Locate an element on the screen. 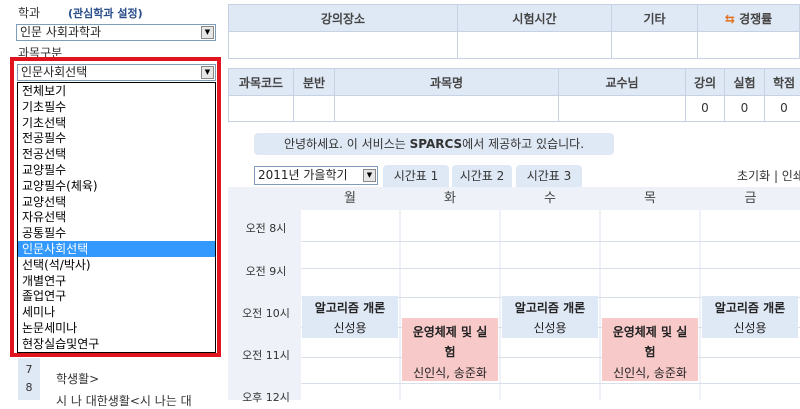 This screenshot has height=409, width=800. toolbar-links: 초기화 | 인쇄 is located at coordinates (768, 175).